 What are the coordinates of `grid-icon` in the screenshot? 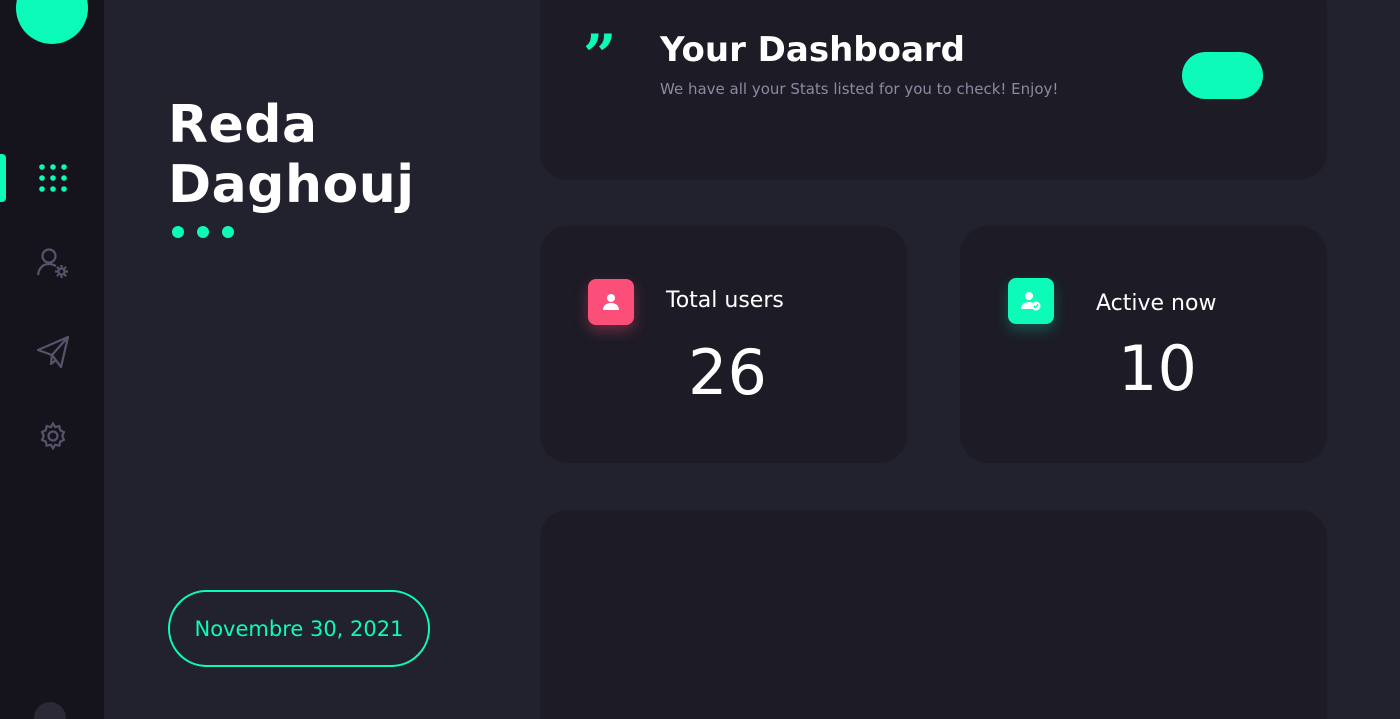 It's located at (53, 178).